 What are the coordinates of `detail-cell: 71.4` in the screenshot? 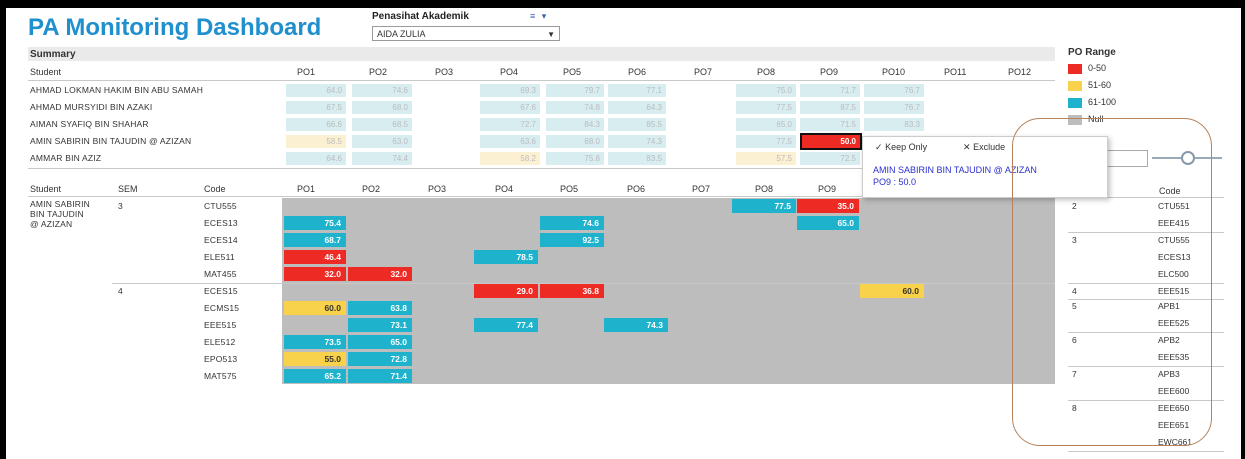 It's located at (380, 376).